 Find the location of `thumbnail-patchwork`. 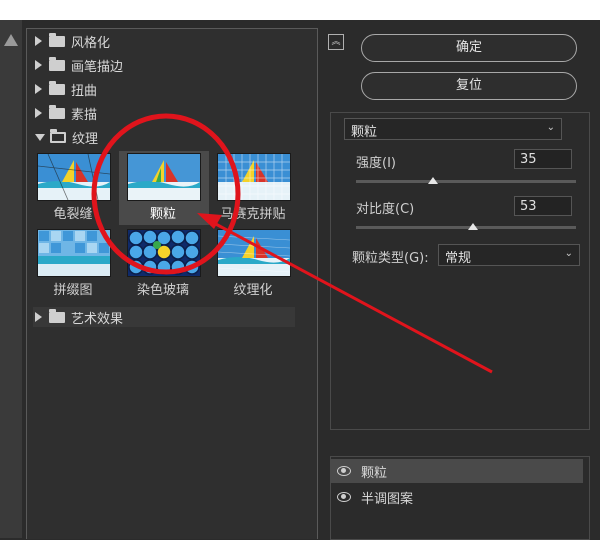

thumbnail-patchwork is located at coordinates (74, 253).